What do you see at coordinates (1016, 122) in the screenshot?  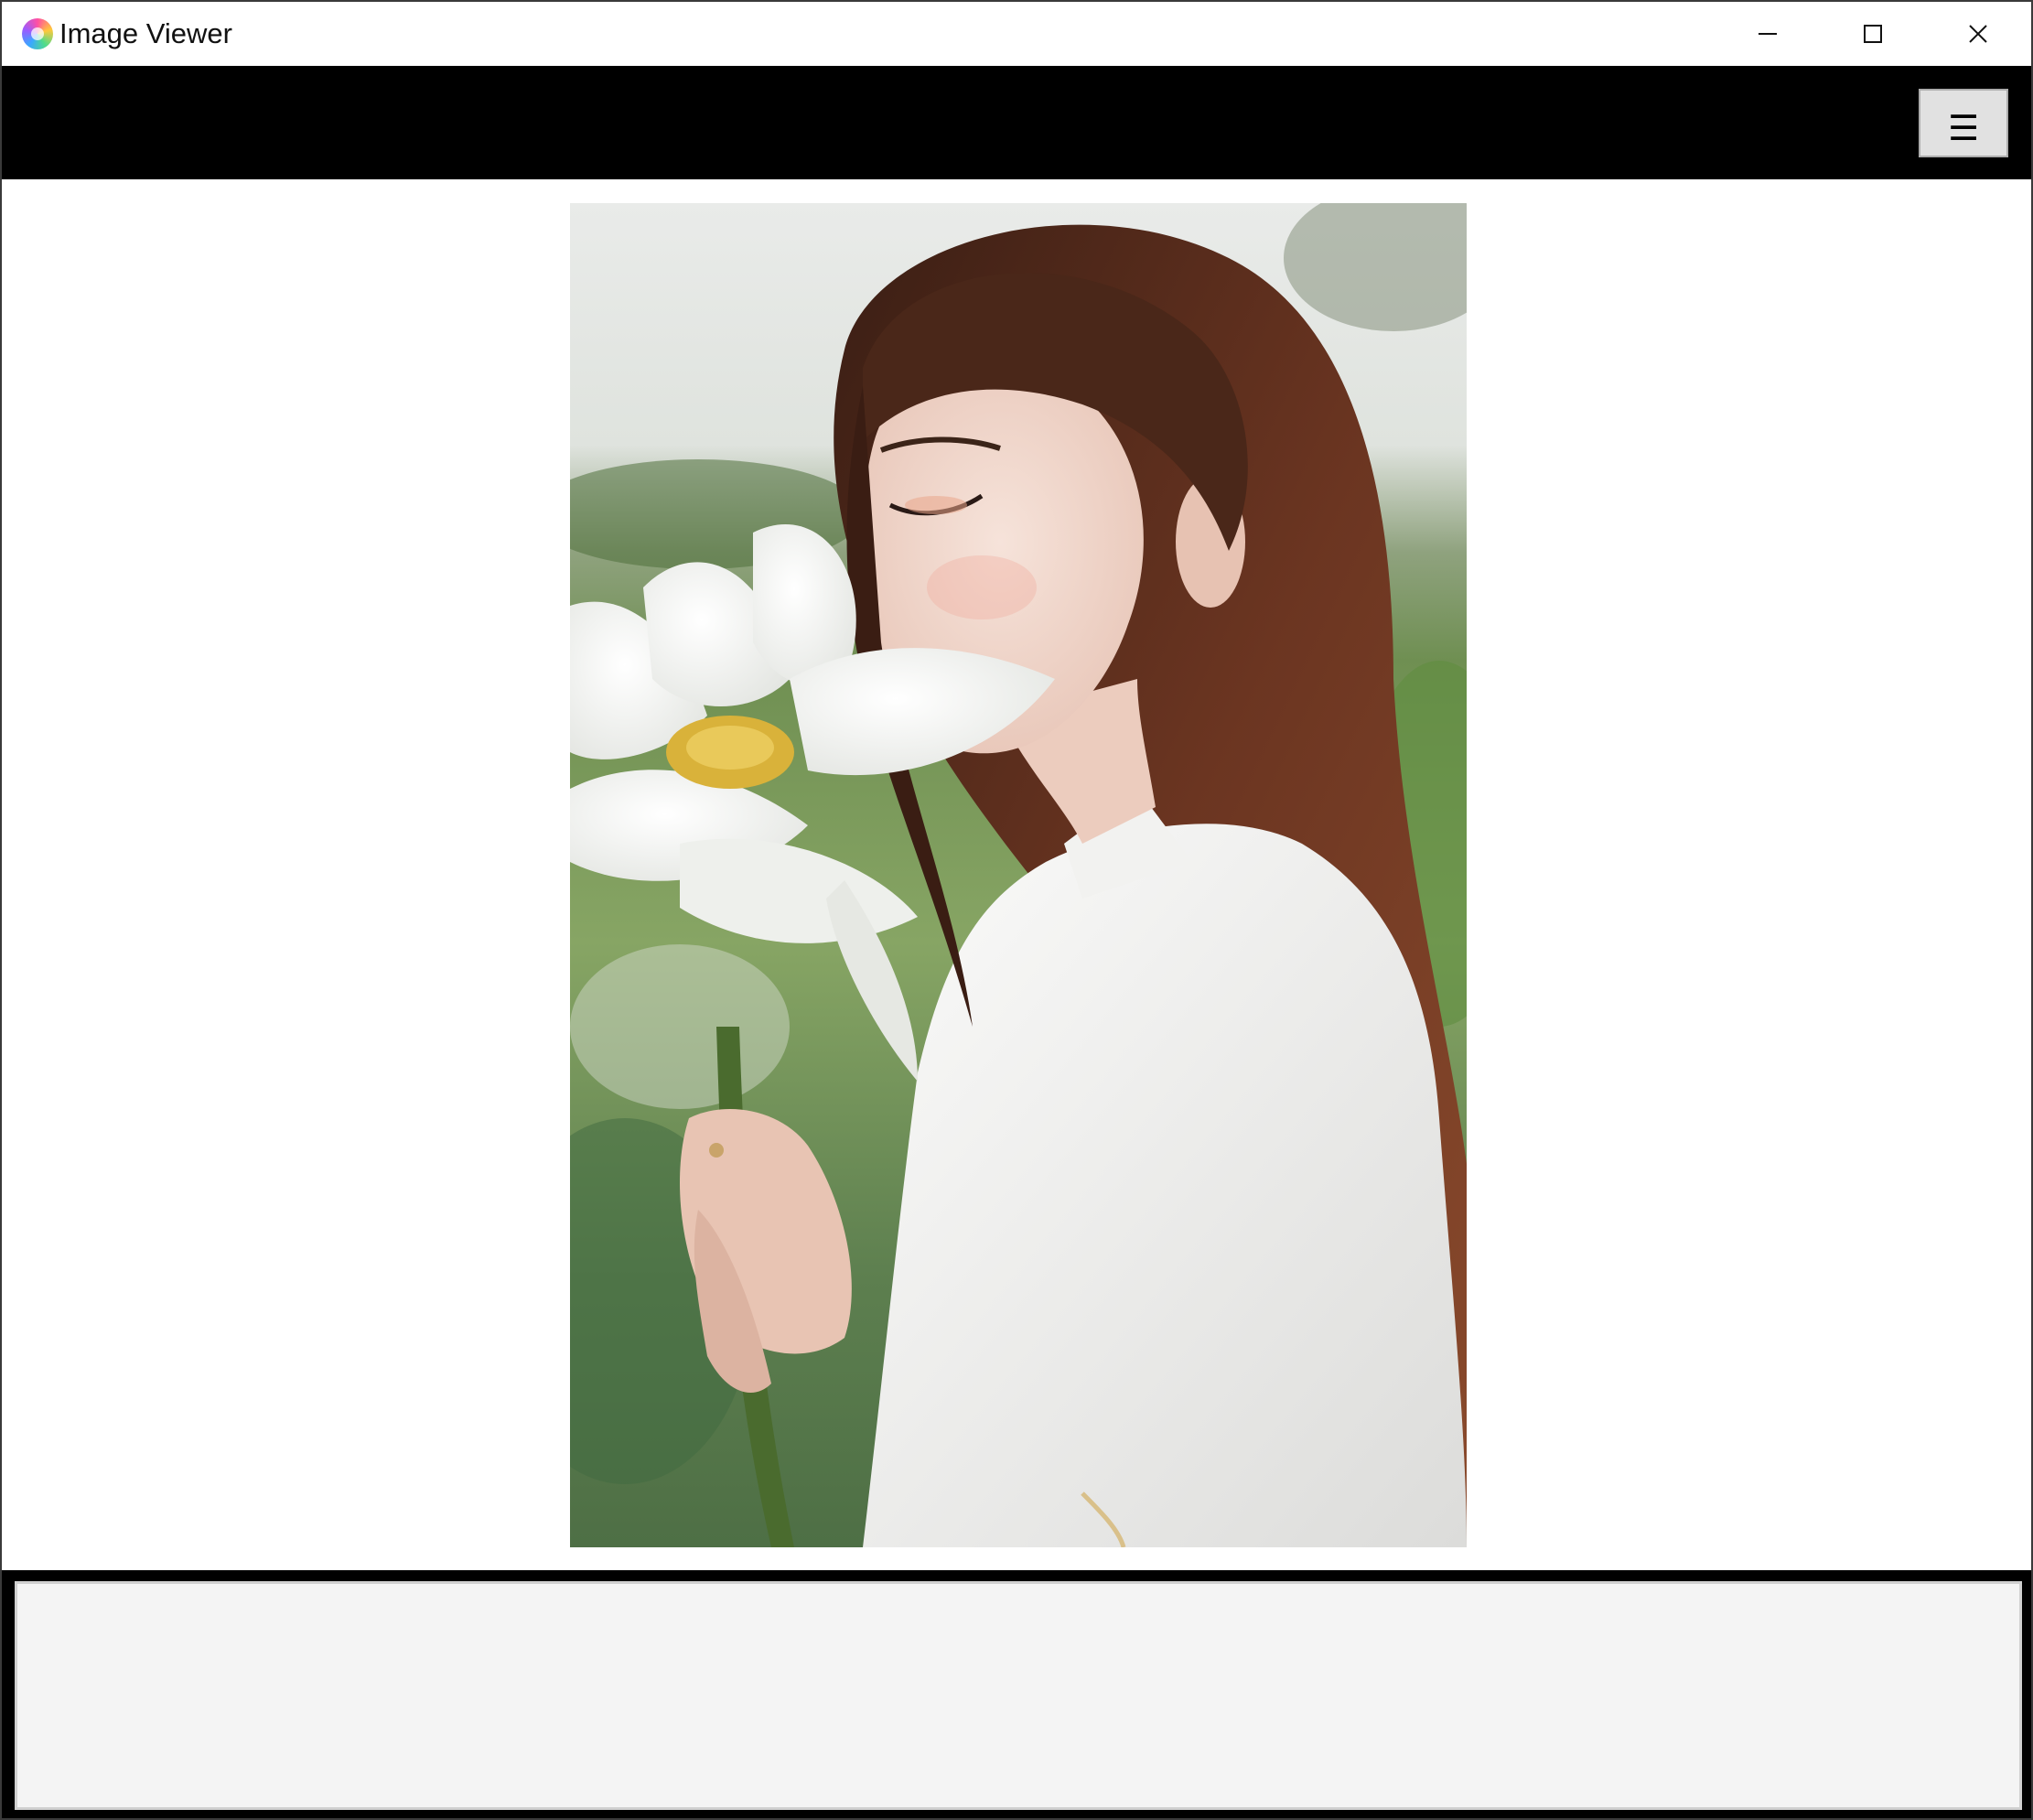 I see `toolbar: ☰` at bounding box center [1016, 122].